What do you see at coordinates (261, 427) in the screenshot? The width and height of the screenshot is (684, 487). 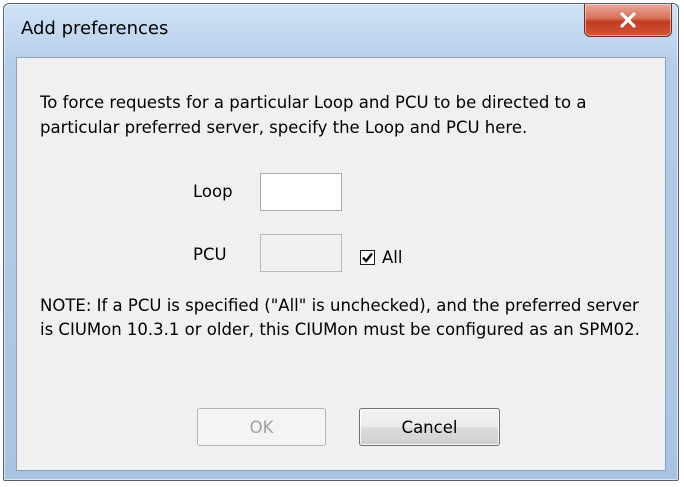 I see `ok-button: OK` at bounding box center [261, 427].